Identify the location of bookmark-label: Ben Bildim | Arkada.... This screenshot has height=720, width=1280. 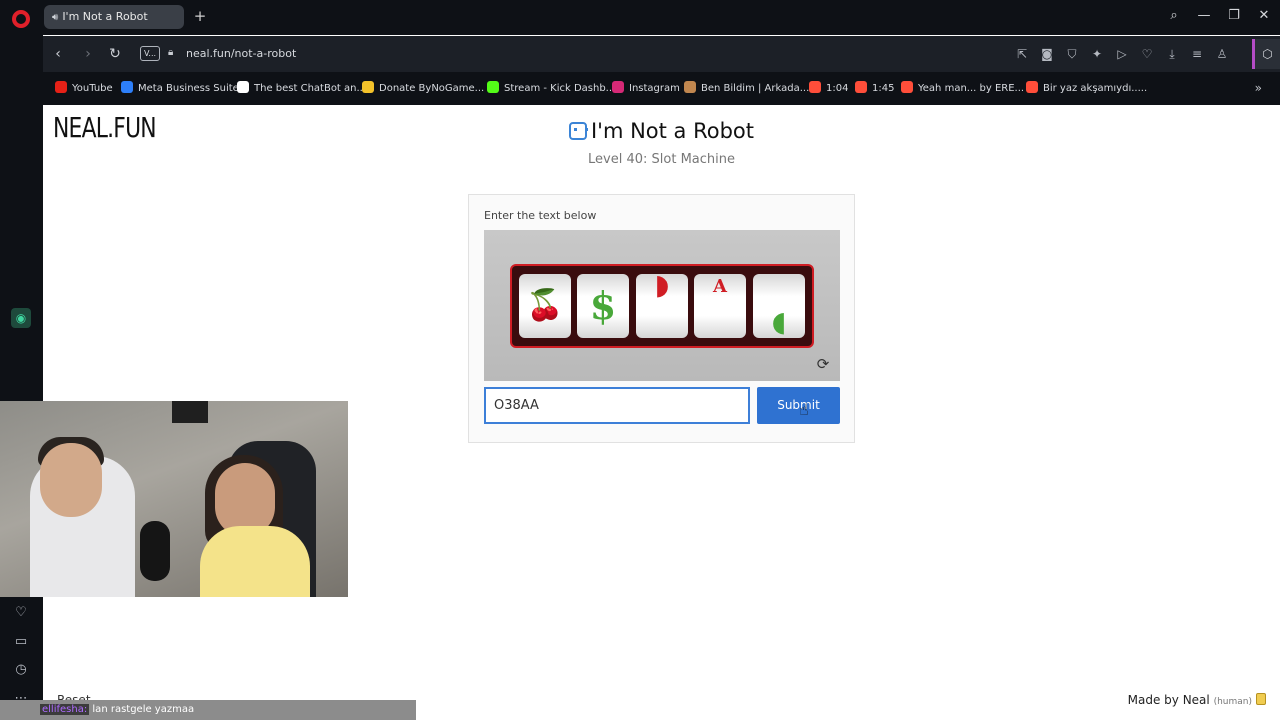
(755, 88).